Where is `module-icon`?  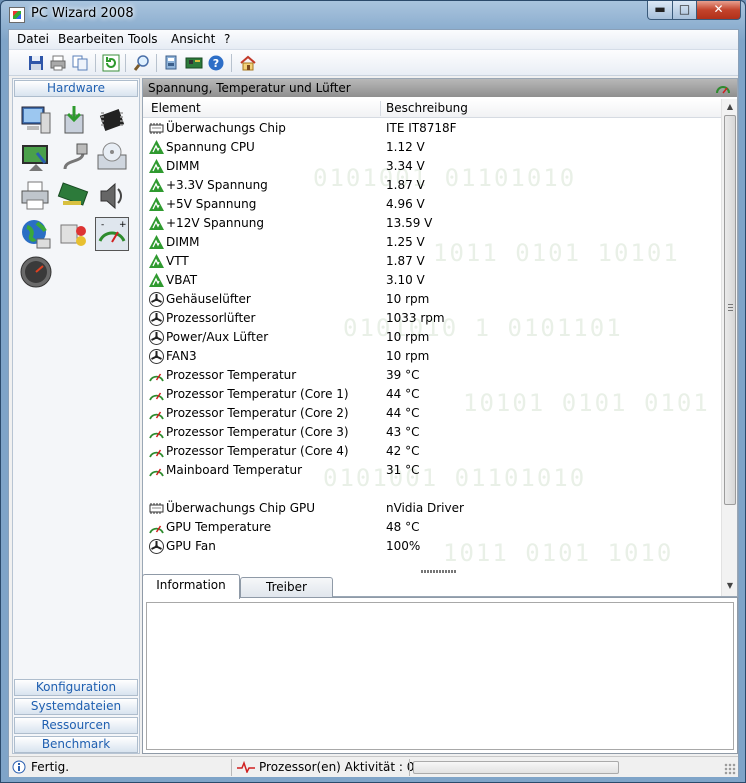
module-icon is located at coordinates (172, 63).